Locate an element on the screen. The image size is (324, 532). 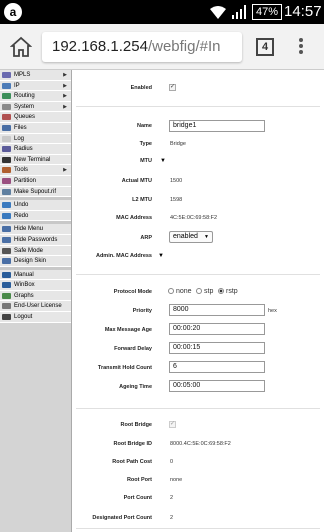
sidebar-item-label: Manual is located at coordinates (24, 274).